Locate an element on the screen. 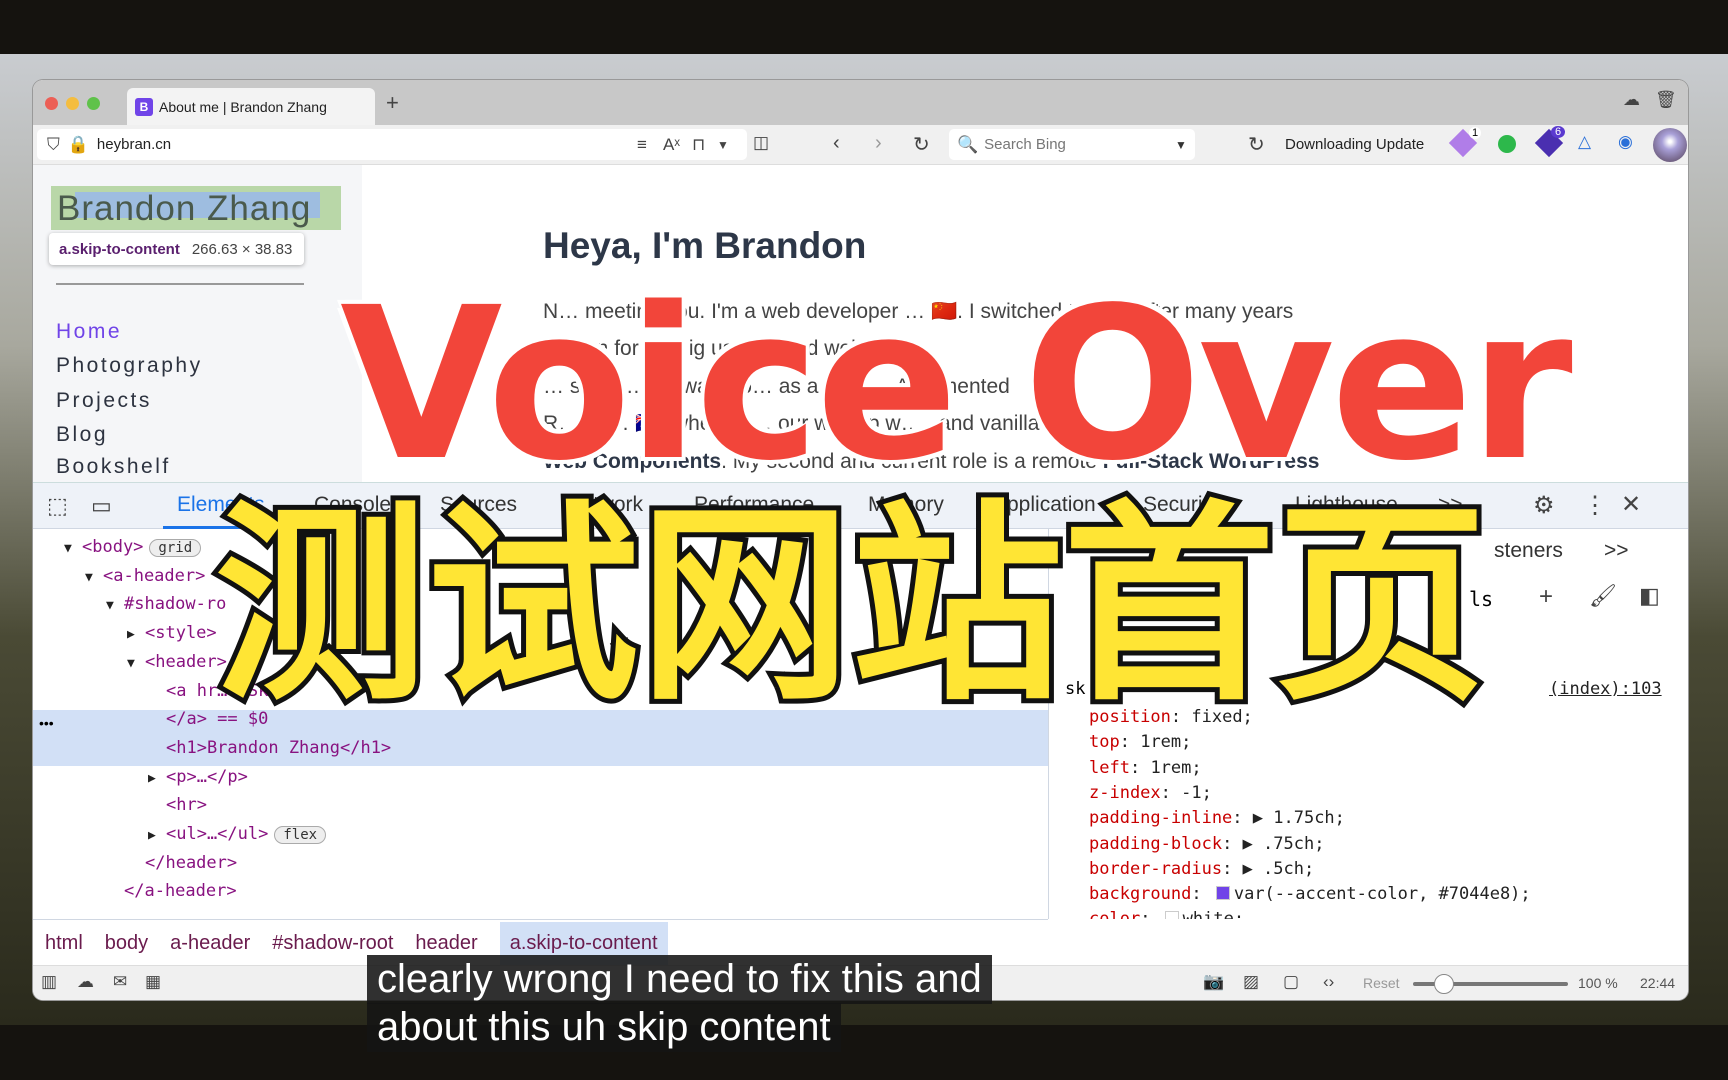 The image size is (1728, 1080). tiling-icon: ▢ is located at coordinates (1291, 982).